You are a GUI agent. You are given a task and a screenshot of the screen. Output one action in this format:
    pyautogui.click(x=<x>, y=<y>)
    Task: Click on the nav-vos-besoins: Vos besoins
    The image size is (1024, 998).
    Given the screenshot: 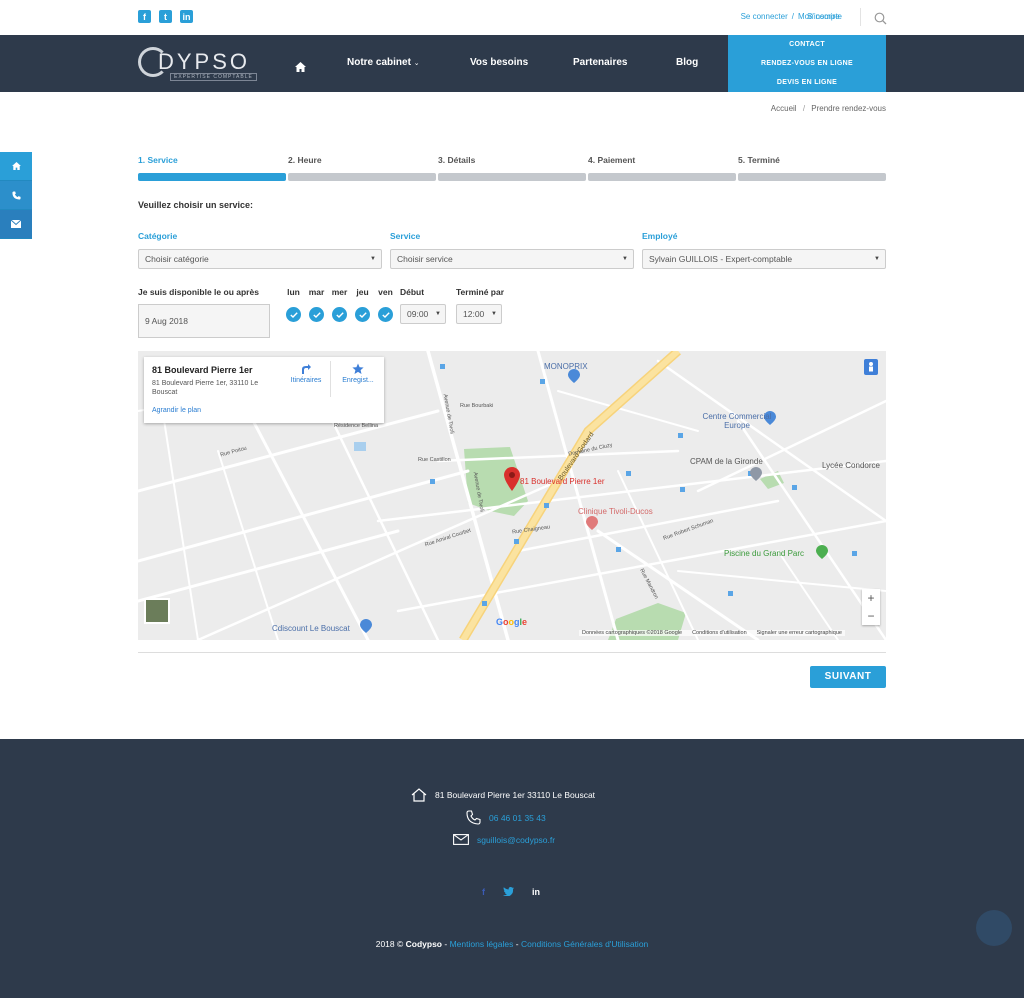 What is the action you would take?
    pyautogui.click(x=499, y=62)
    